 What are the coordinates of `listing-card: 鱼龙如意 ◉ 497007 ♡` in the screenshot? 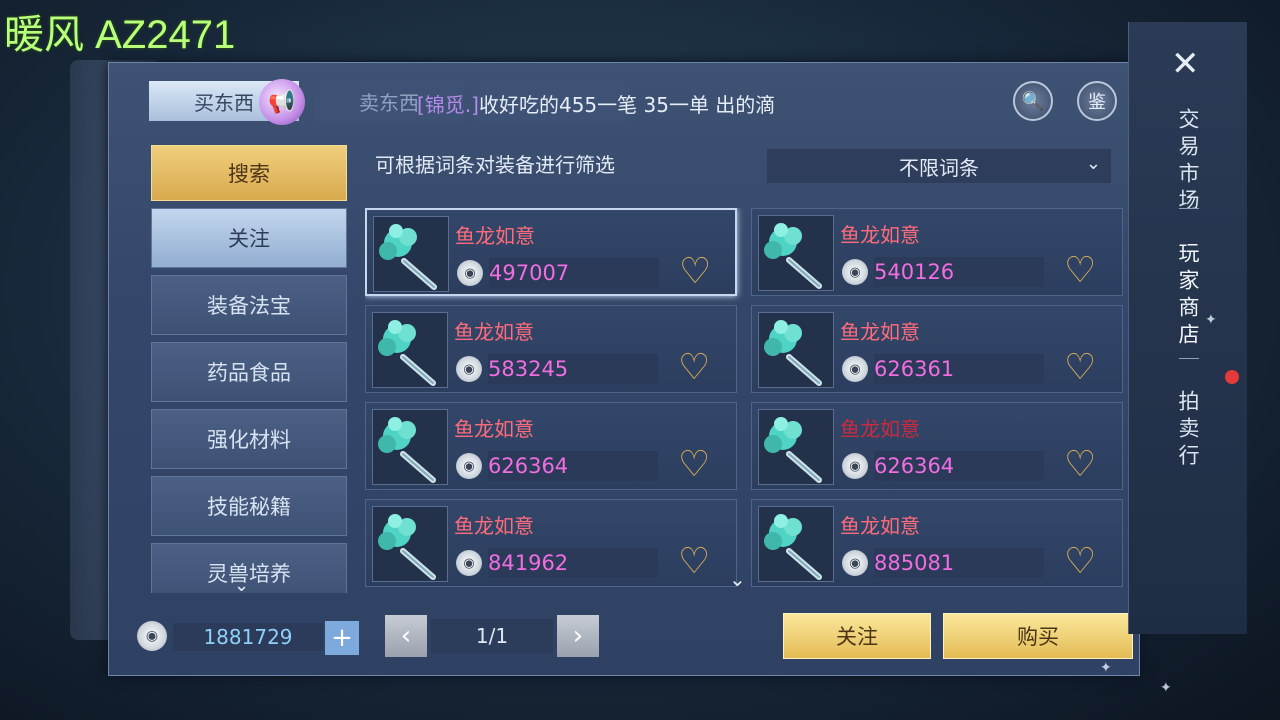 It's located at (551, 252).